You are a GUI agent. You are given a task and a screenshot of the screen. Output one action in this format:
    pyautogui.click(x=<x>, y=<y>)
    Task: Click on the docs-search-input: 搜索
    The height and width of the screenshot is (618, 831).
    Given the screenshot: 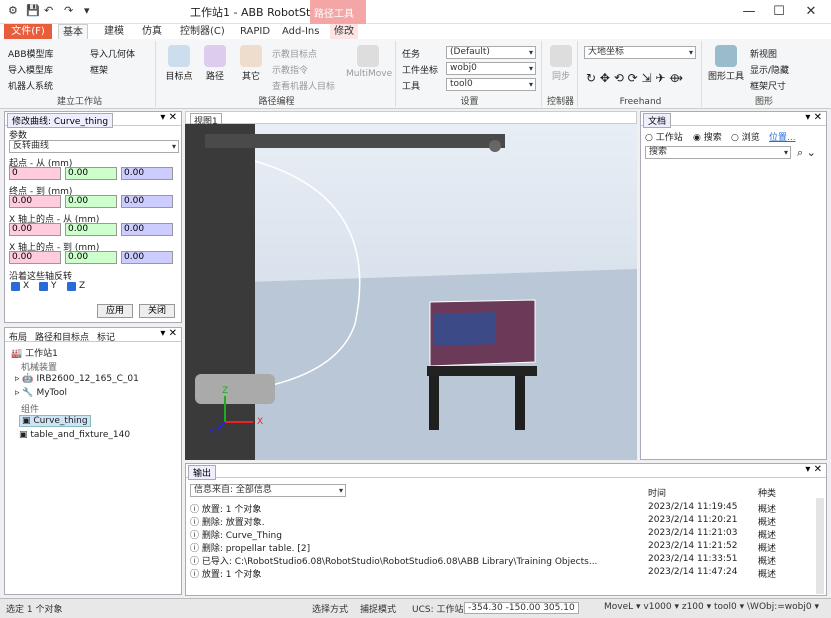 What is the action you would take?
    pyautogui.click(x=718, y=152)
    